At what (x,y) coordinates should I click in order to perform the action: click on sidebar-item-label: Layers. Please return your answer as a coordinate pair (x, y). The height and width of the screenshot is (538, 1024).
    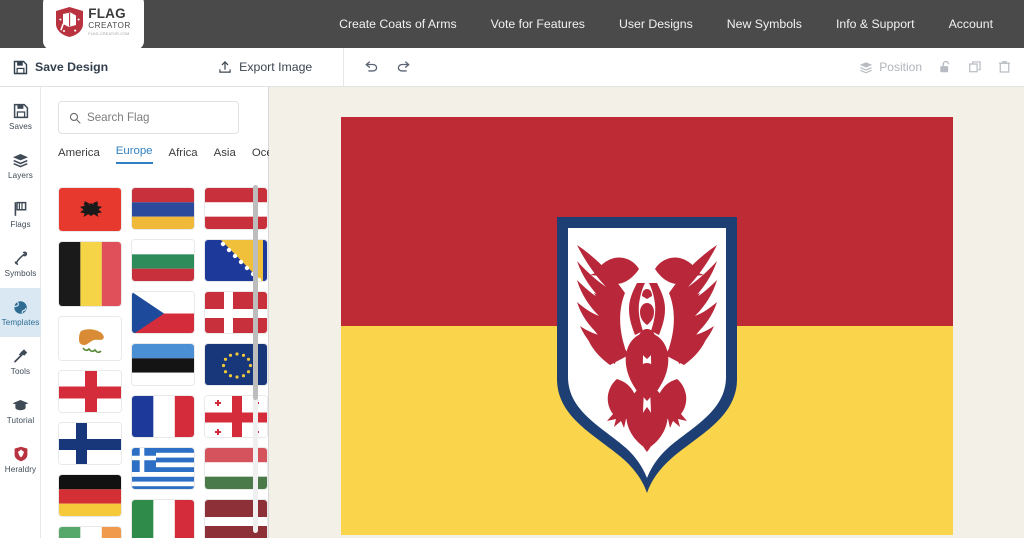
    Looking at the image, I should click on (20, 175).